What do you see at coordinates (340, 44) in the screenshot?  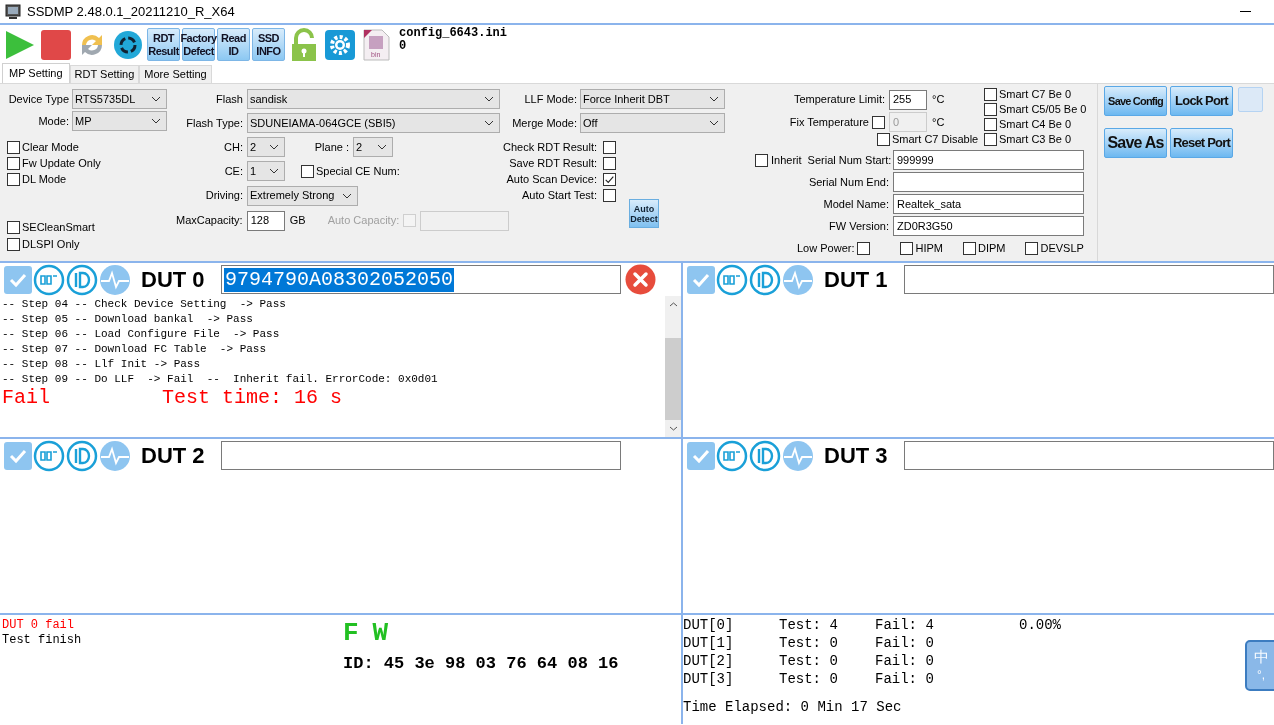 I see `settings-button` at bounding box center [340, 44].